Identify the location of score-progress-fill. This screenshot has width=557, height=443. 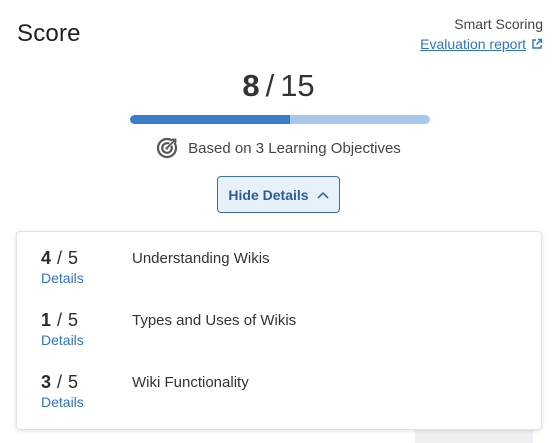
(210, 119).